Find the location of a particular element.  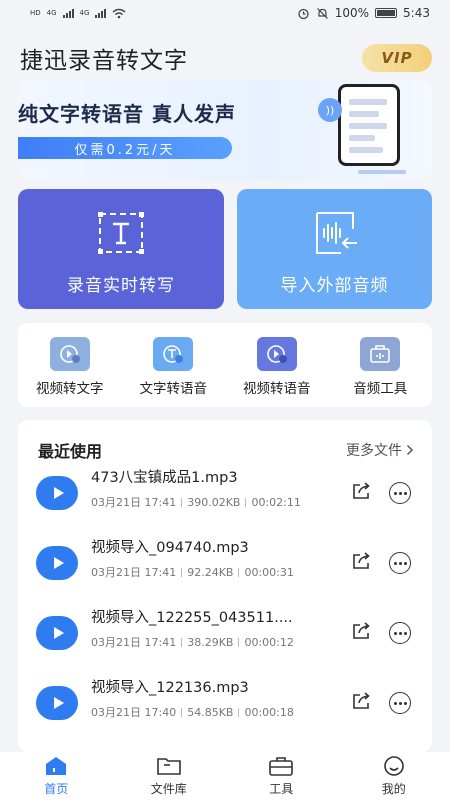

tool-label: 视频转文字 is located at coordinates (70, 389).